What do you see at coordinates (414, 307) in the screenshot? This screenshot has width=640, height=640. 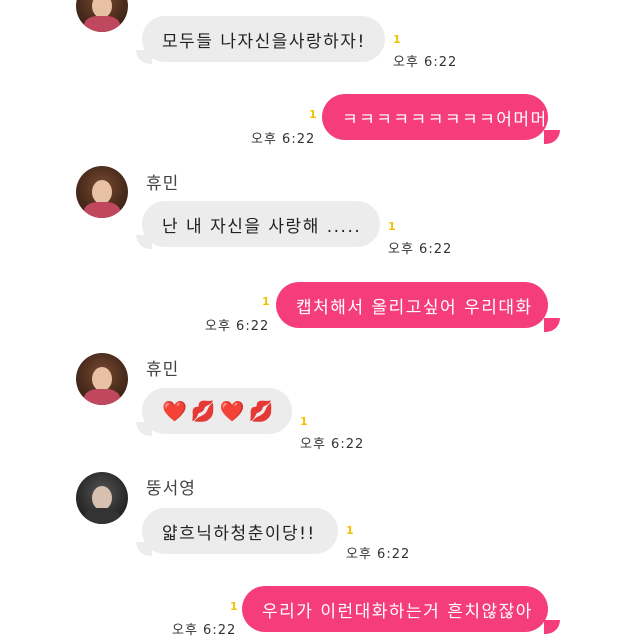 I see `message-text: 캡처해서 올리고싶어 우리대화` at bounding box center [414, 307].